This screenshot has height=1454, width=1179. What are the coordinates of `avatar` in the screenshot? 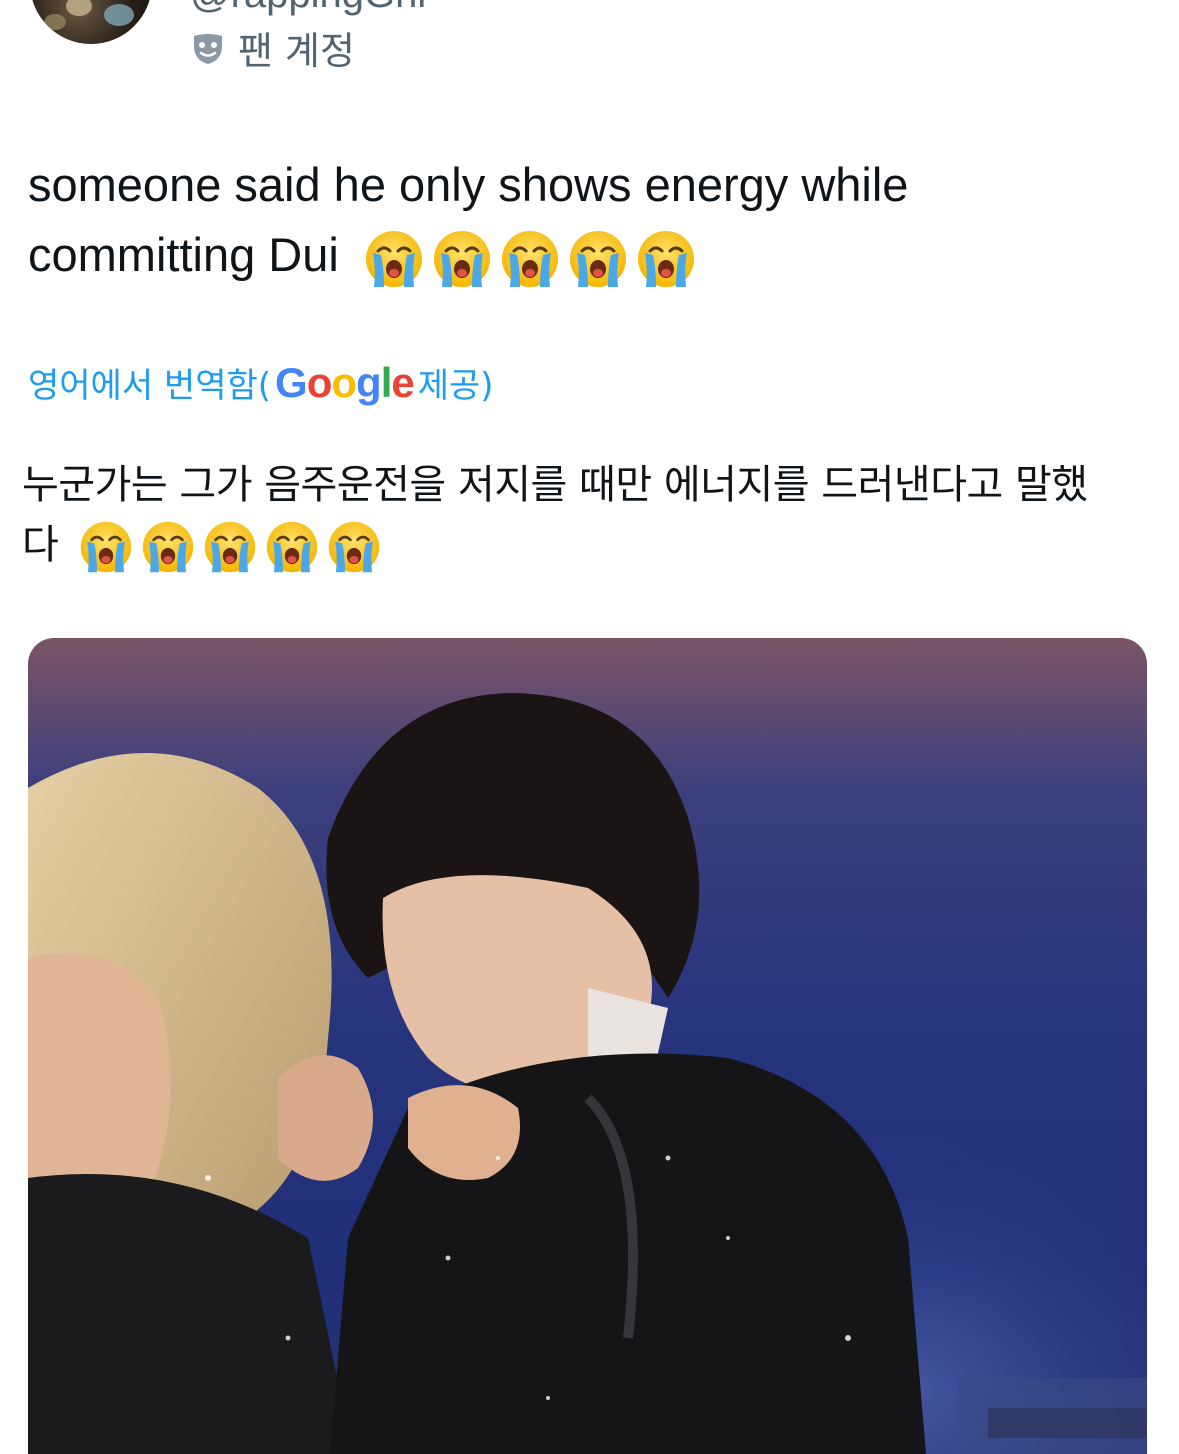 It's located at (91, 22).